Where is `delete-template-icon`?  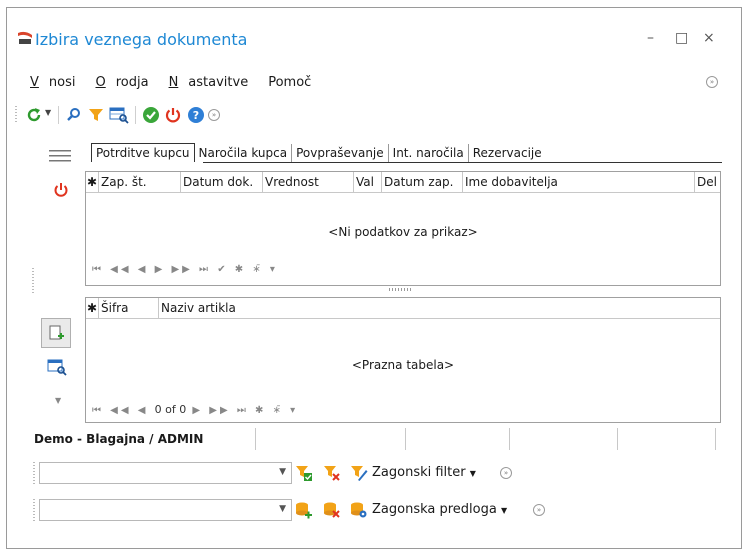 delete-template-icon is located at coordinates (332, 510).